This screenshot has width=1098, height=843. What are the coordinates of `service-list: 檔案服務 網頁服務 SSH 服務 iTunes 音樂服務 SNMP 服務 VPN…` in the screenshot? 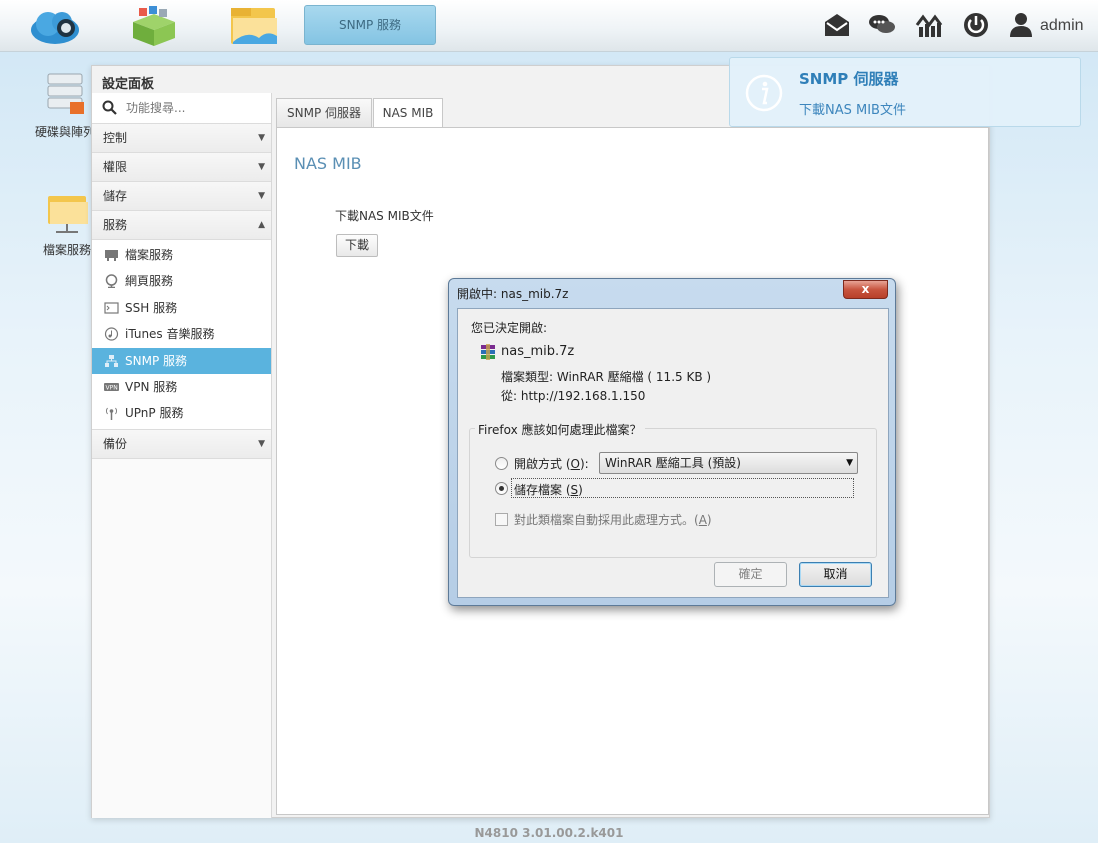 It's located at (181, 335).